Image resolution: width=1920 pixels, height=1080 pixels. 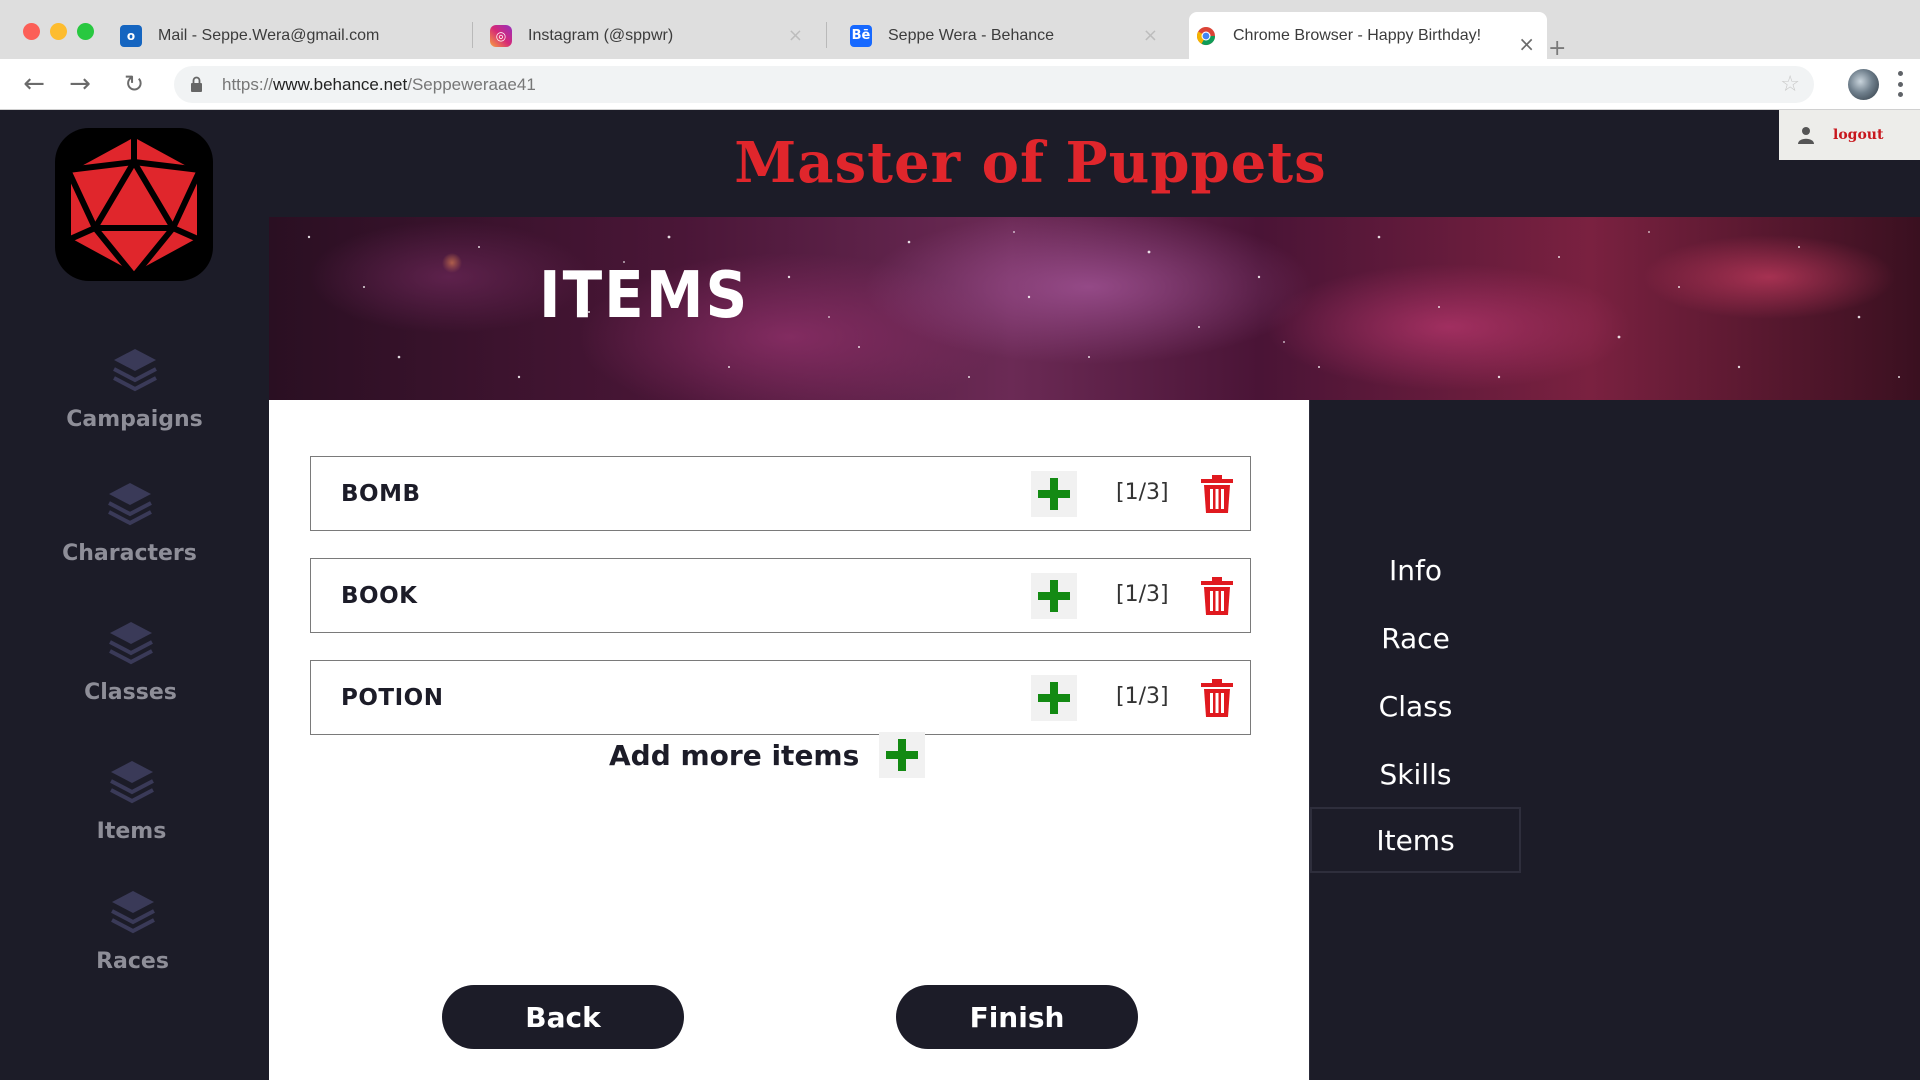 I want to click on tab-title: Instagram (@sppwr), so click(x=601, y=35).